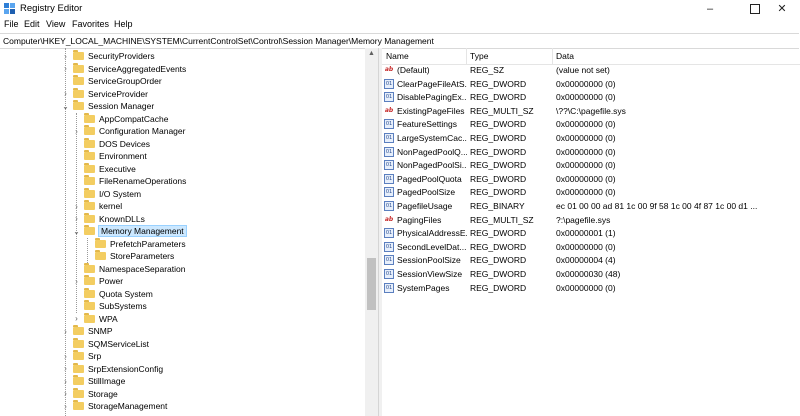 The height and width of the screenshot is (416, 800). What do you see at coordinates (107, 106) in the screenshot?
I see `tree-item: ⌄ Session Manager` at bounding box center [107, 106].